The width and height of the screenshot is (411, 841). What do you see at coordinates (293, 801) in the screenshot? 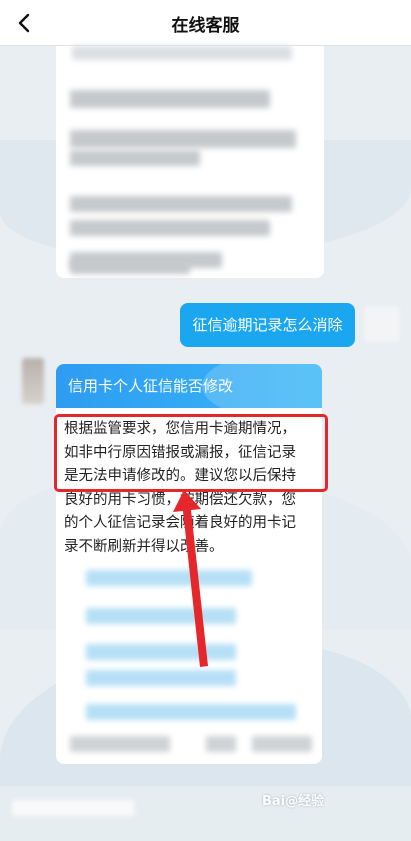
I see `watermark: Bai@经验` at bounding box center [293, 801].